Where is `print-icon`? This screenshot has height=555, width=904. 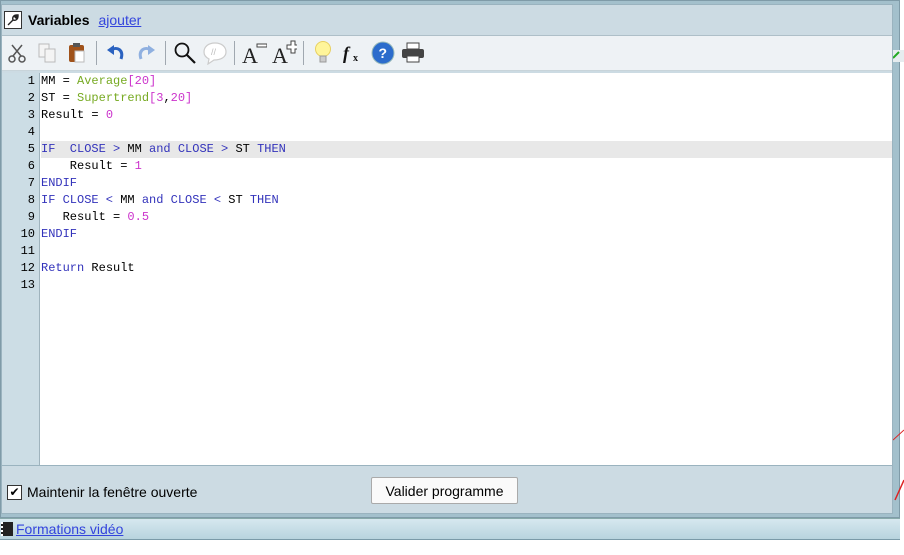
print-icon is located at coordinates (413, 53).